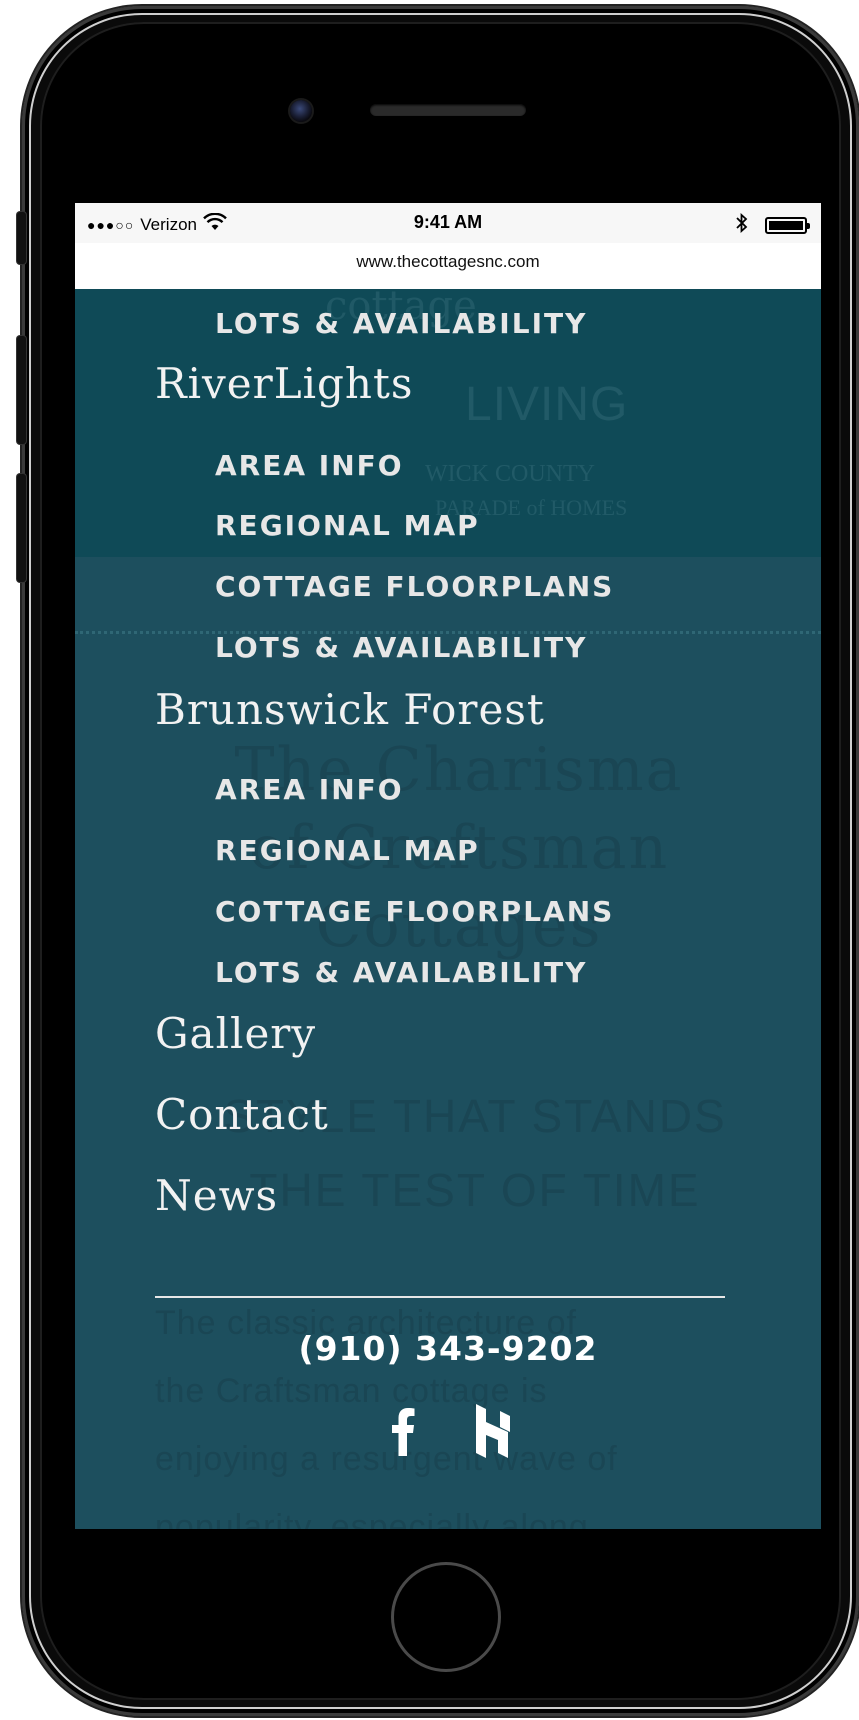 The image size is (859, 1720). Describe the element at coordinates (448, 266) in the screenshot. I see `url-bar: www.thecottagesnc.com` at that location.